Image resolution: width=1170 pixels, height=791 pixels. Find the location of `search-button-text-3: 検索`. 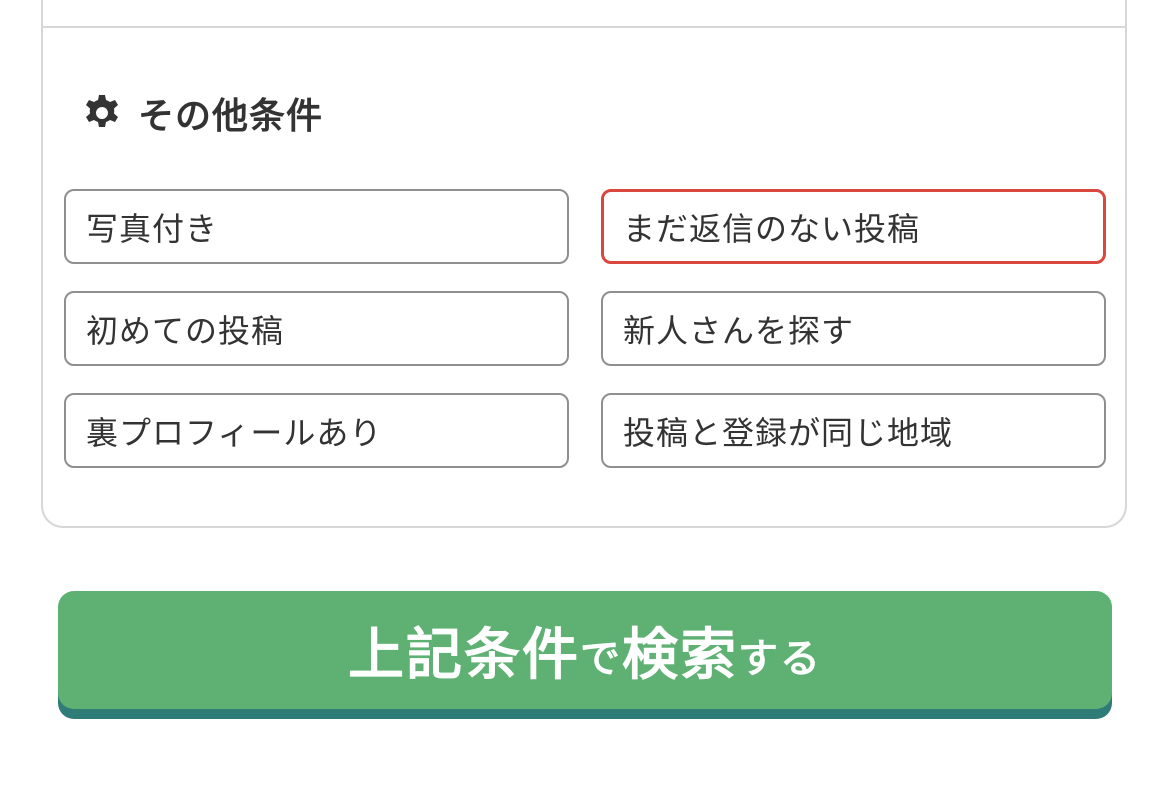

search-button-text-3: 検索 is located at coordinates (680, 655).